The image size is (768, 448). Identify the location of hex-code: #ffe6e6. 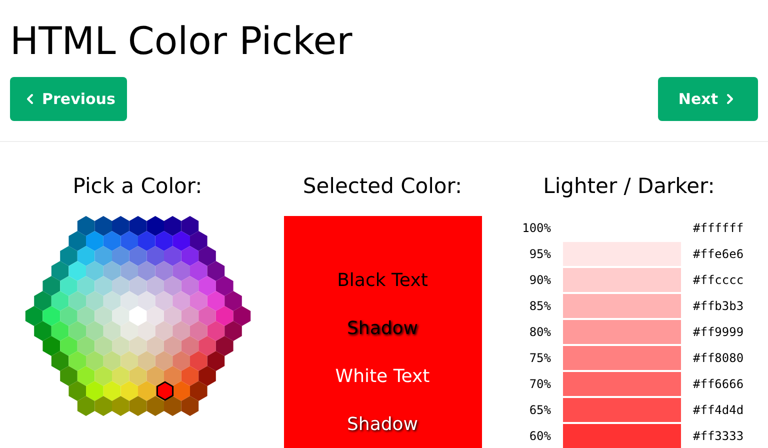
(719, 254).